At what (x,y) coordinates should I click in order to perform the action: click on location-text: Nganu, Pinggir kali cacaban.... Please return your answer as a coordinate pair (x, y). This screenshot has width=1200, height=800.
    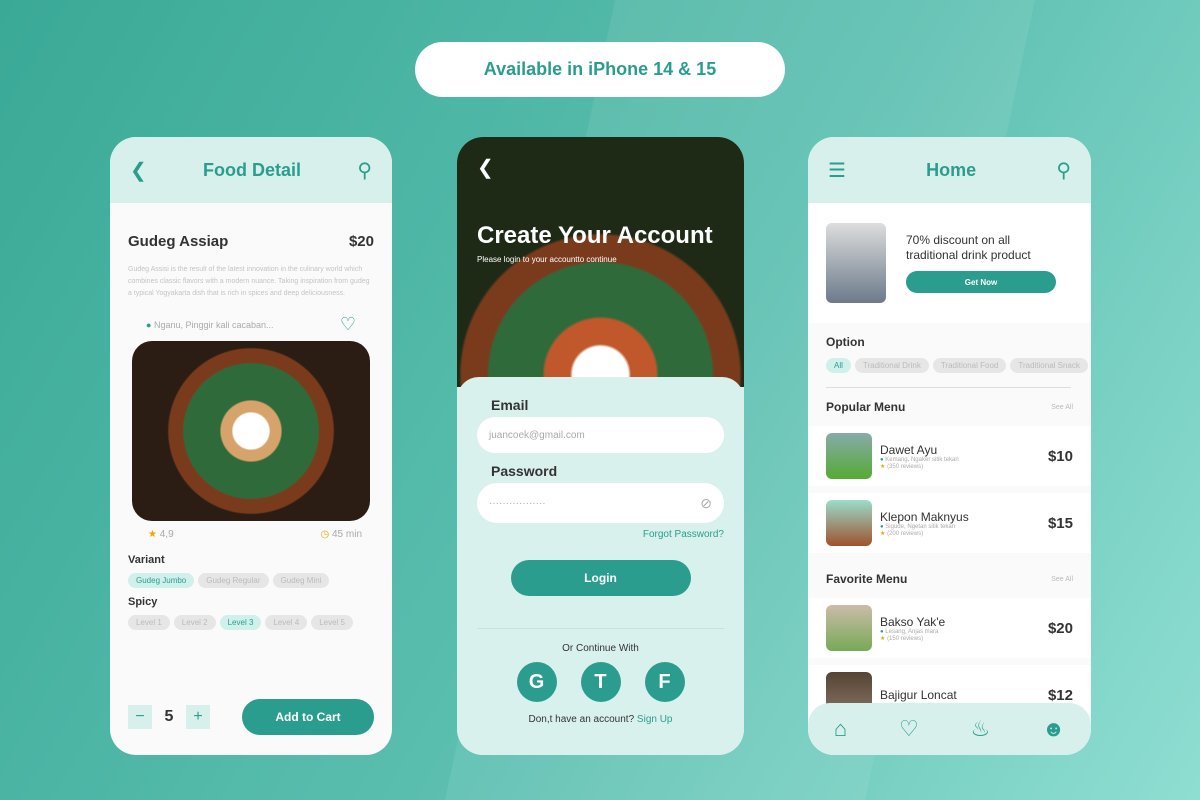
    Looking at the image, I should click on (213, 324).